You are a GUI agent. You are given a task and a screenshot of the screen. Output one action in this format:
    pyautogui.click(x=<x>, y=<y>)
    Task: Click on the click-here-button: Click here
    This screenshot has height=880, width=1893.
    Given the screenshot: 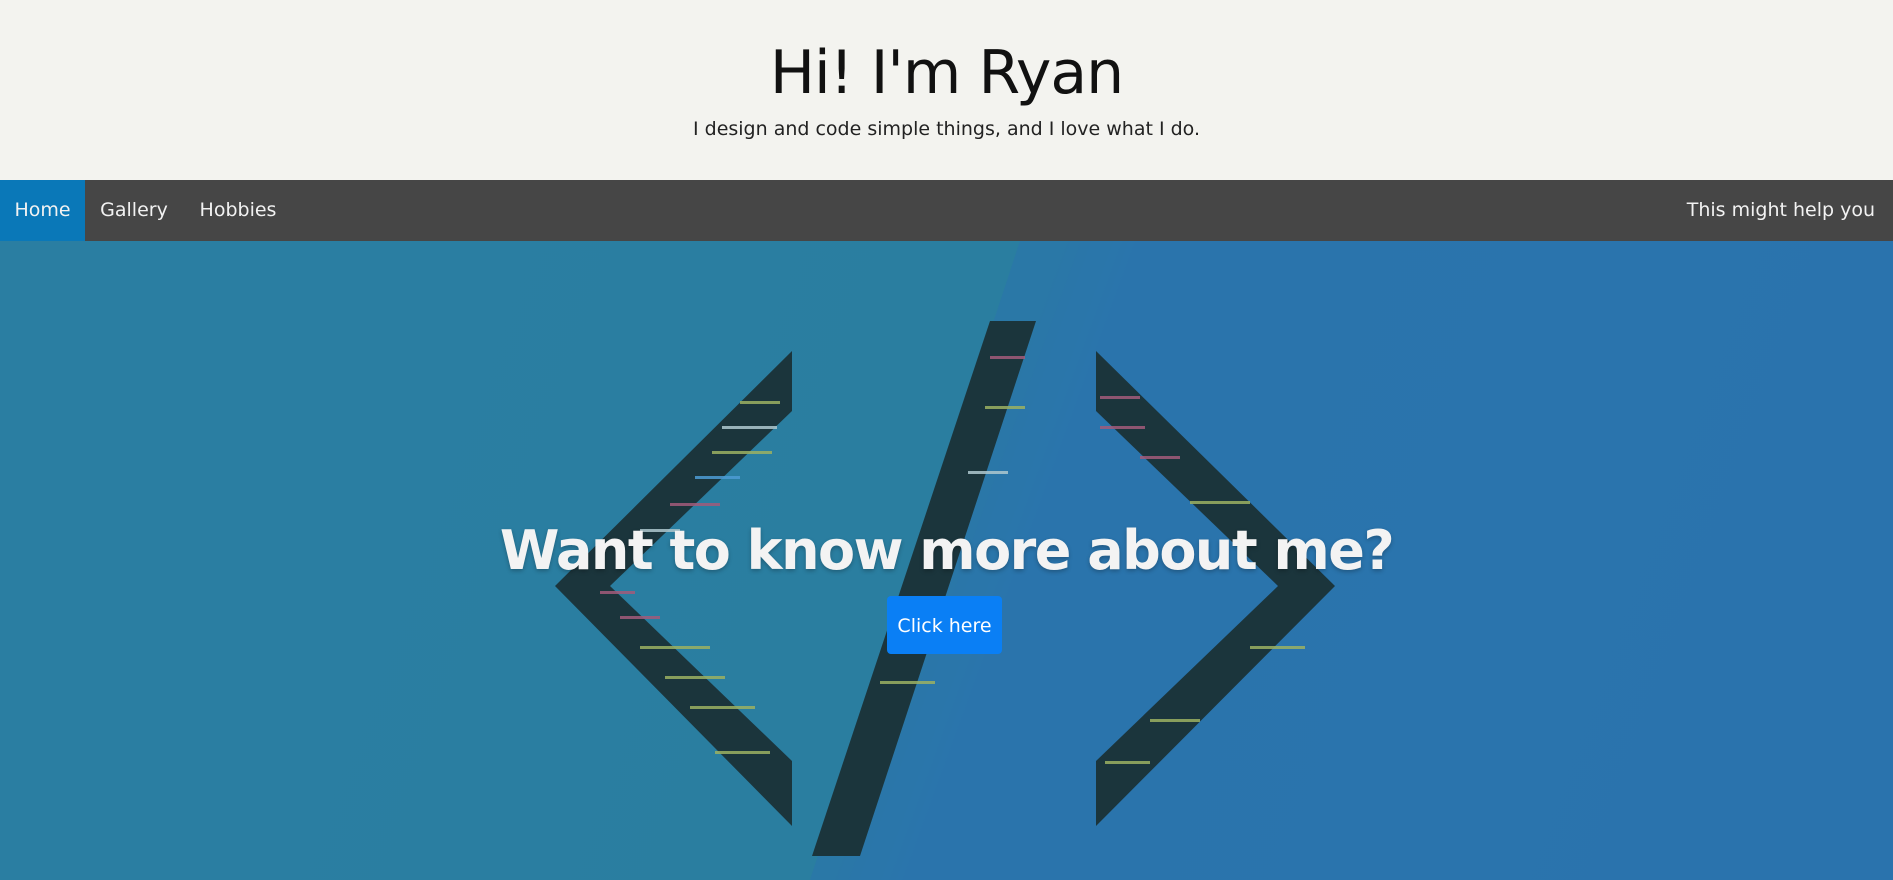 What is the action you would take?
    pyautogui.click(x=944, y=625)
    